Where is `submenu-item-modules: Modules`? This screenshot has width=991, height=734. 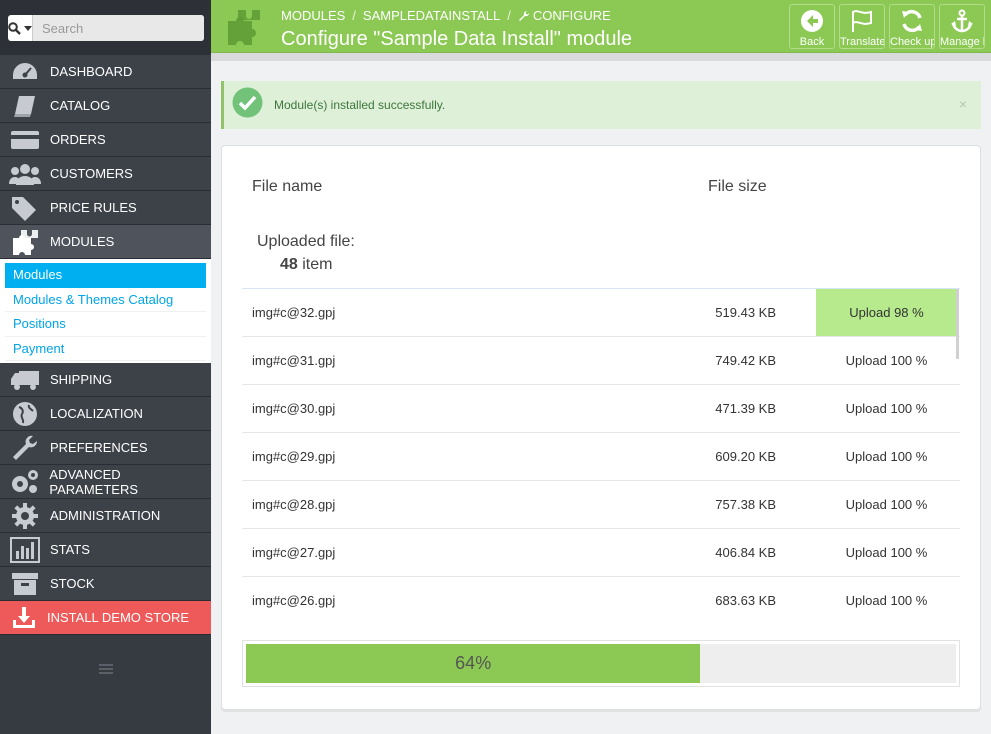 submenu-item-modules: Modules is located at coordinates (105, 275).